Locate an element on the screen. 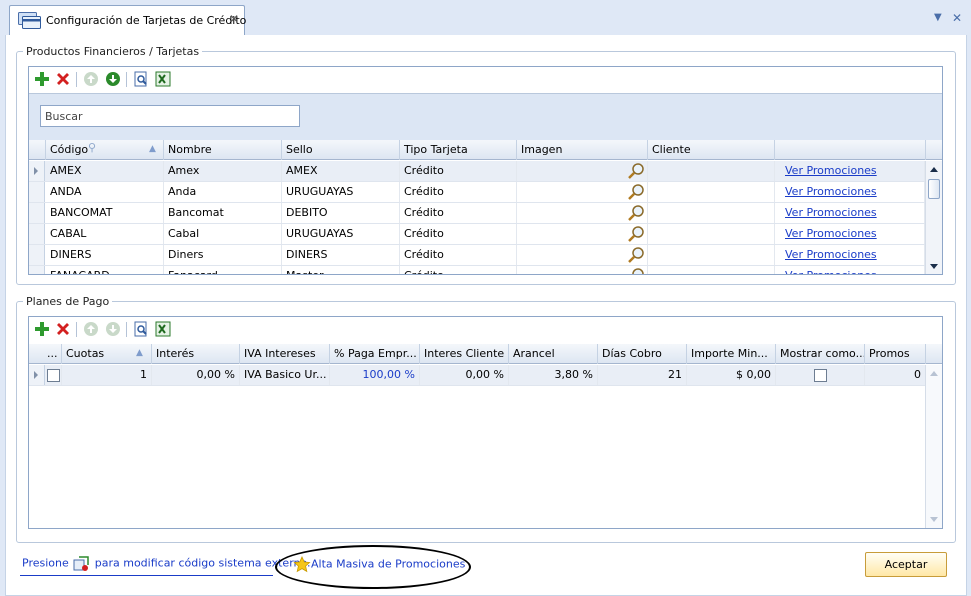 The height and width of the screenshot is (596, 971). header-promos: Promos is located at coordinates (895, 354).